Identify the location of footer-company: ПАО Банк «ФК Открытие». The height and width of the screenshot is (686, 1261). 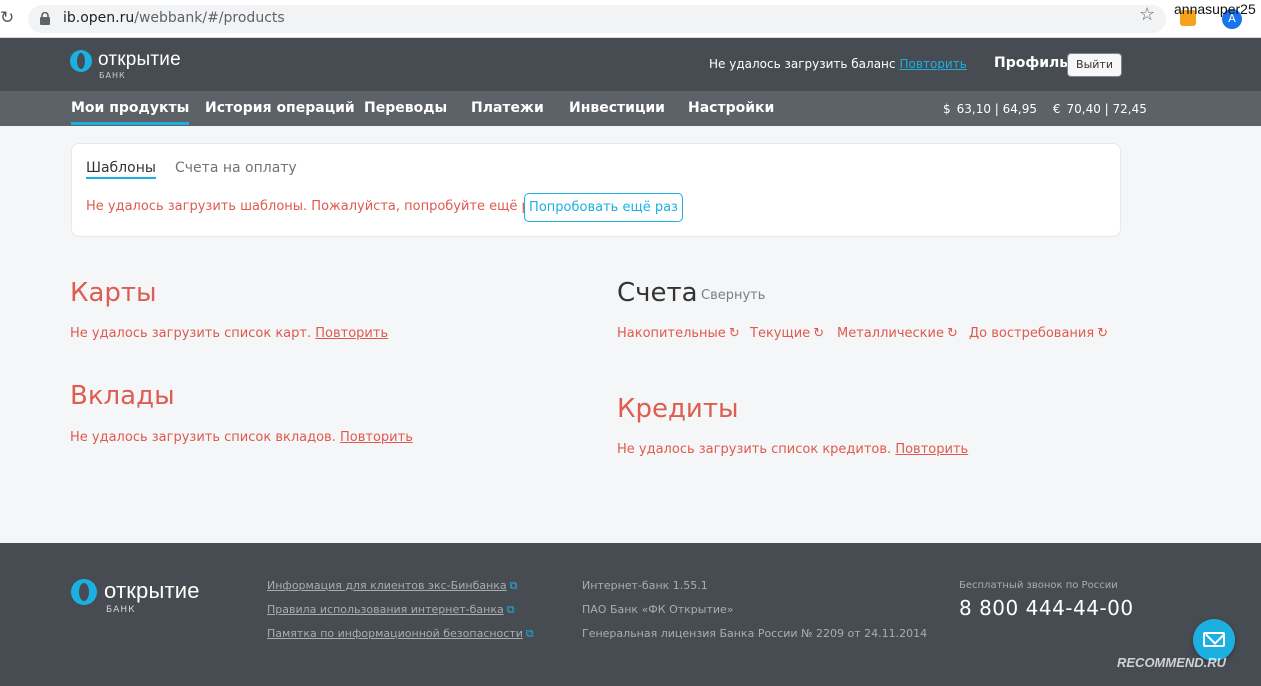
(658, 609).